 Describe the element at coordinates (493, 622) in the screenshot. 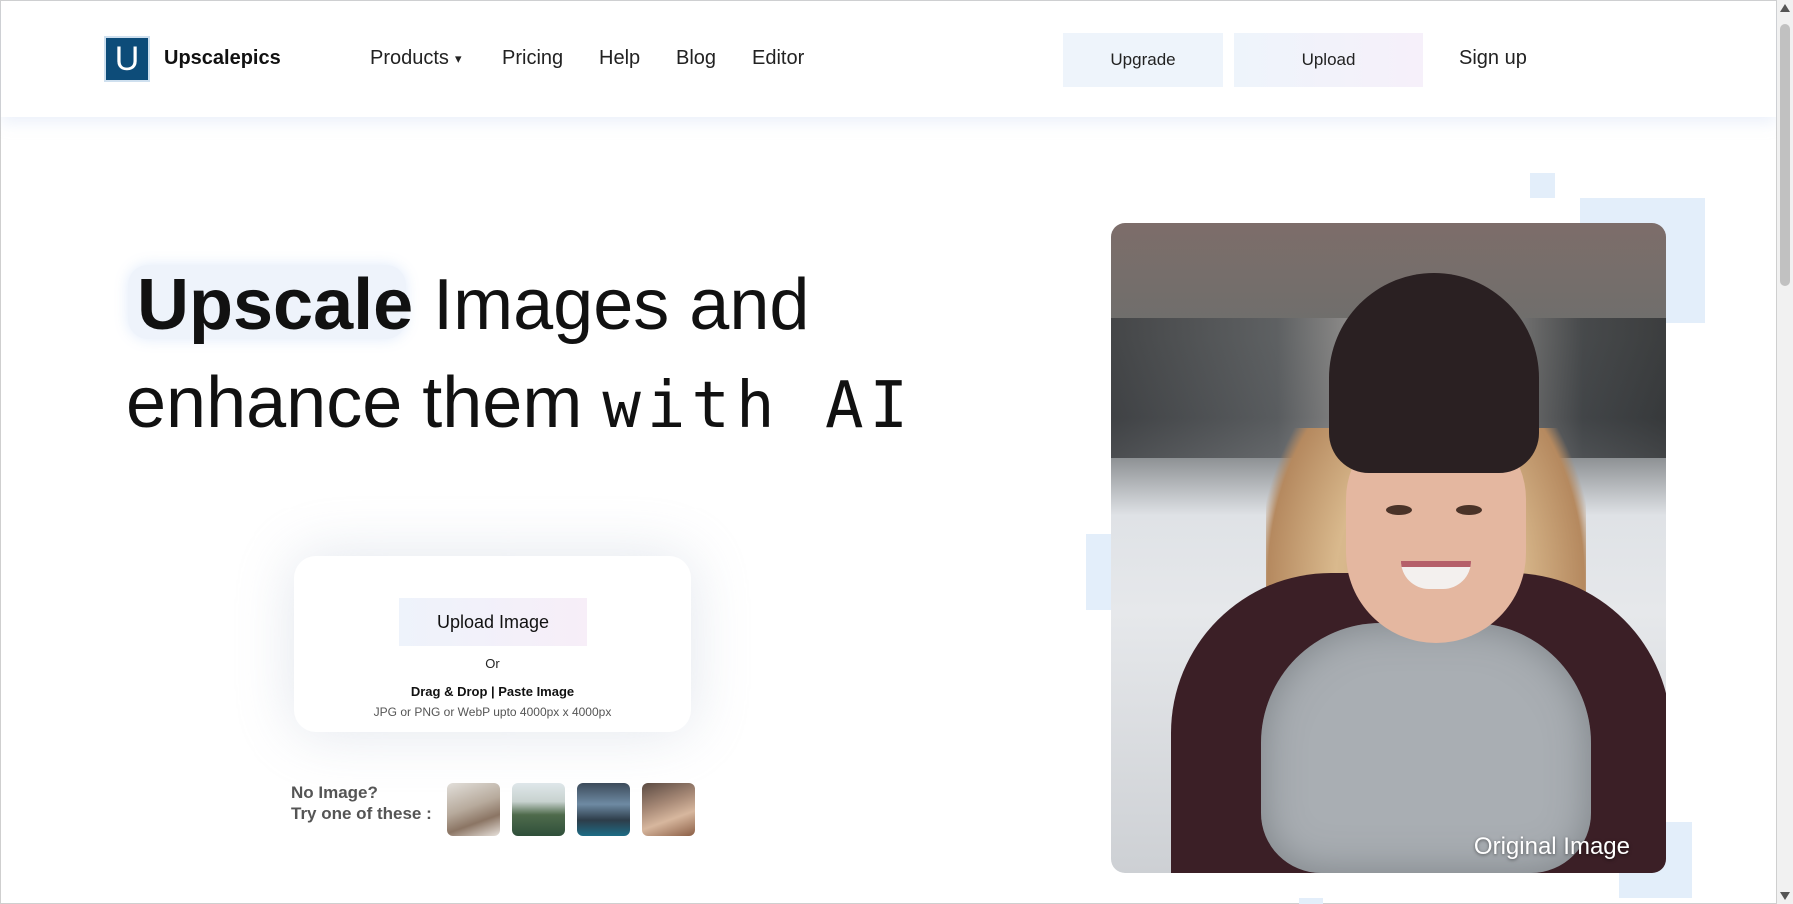

I see `upload-image-button: Upload Image` at that location.